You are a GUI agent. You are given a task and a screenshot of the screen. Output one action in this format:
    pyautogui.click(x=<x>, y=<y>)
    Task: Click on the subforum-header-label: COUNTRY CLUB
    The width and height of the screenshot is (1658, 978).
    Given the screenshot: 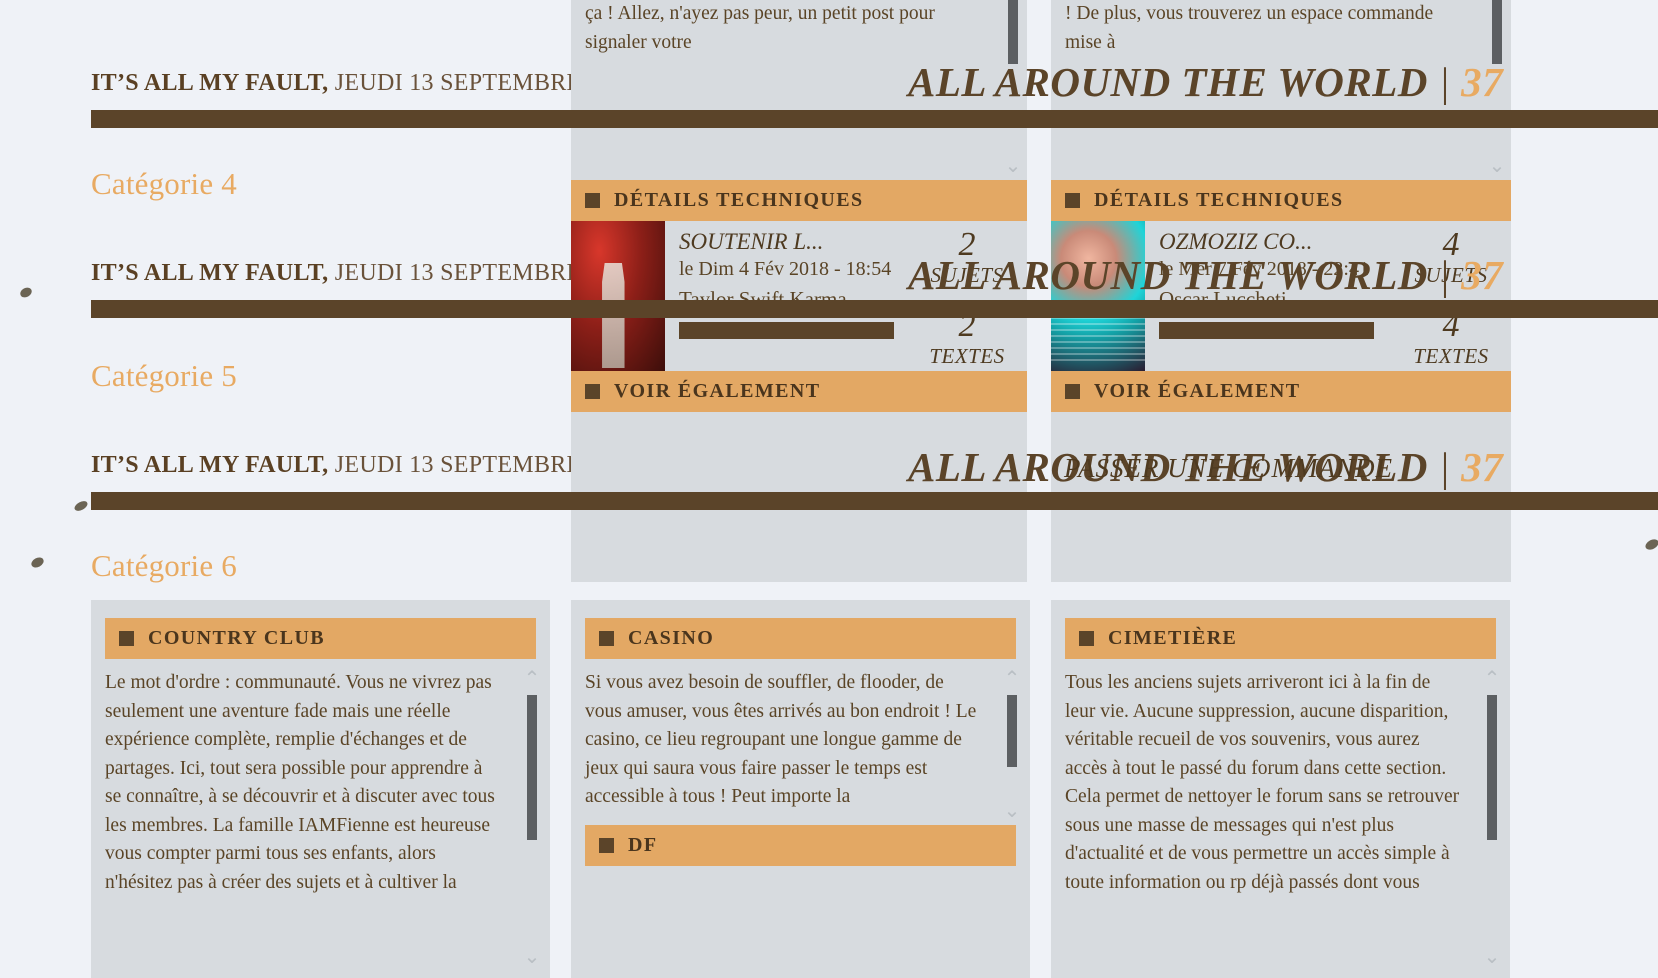 What is the action you would take?
    pyautogui.click(x=237, y=638)
    